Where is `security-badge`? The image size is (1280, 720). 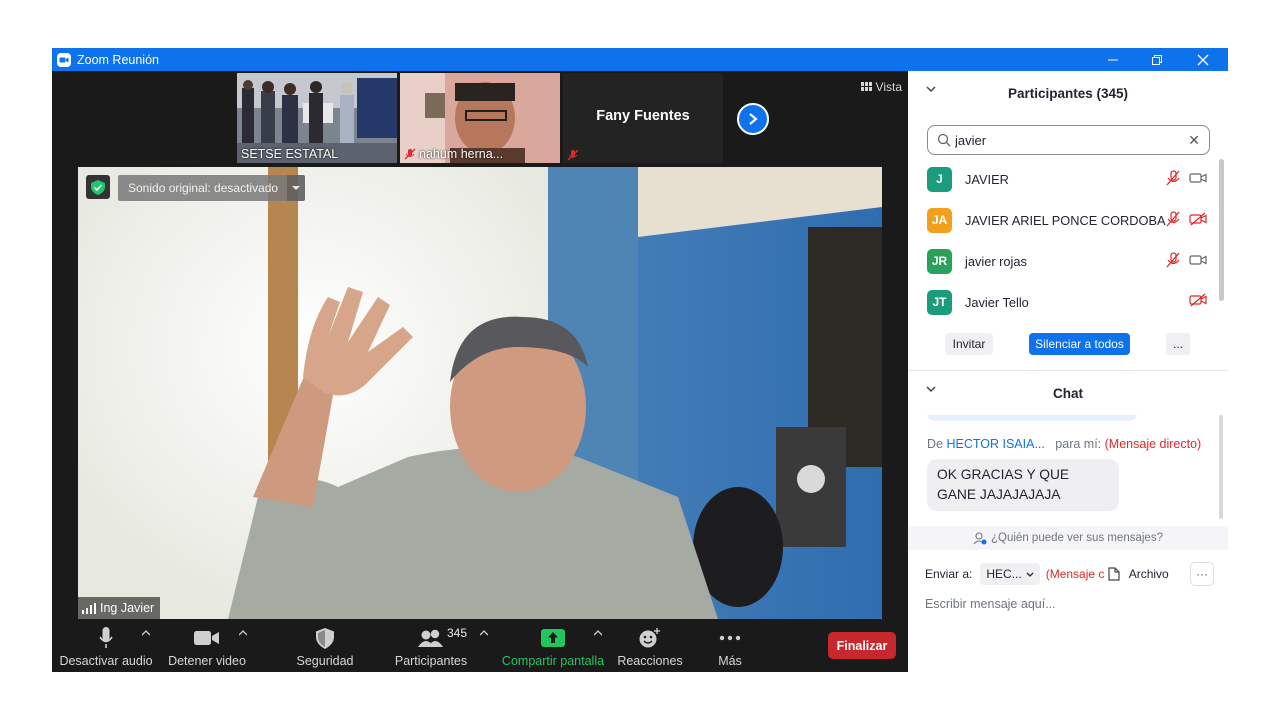
security-badge is located at coordinates (98, 187).